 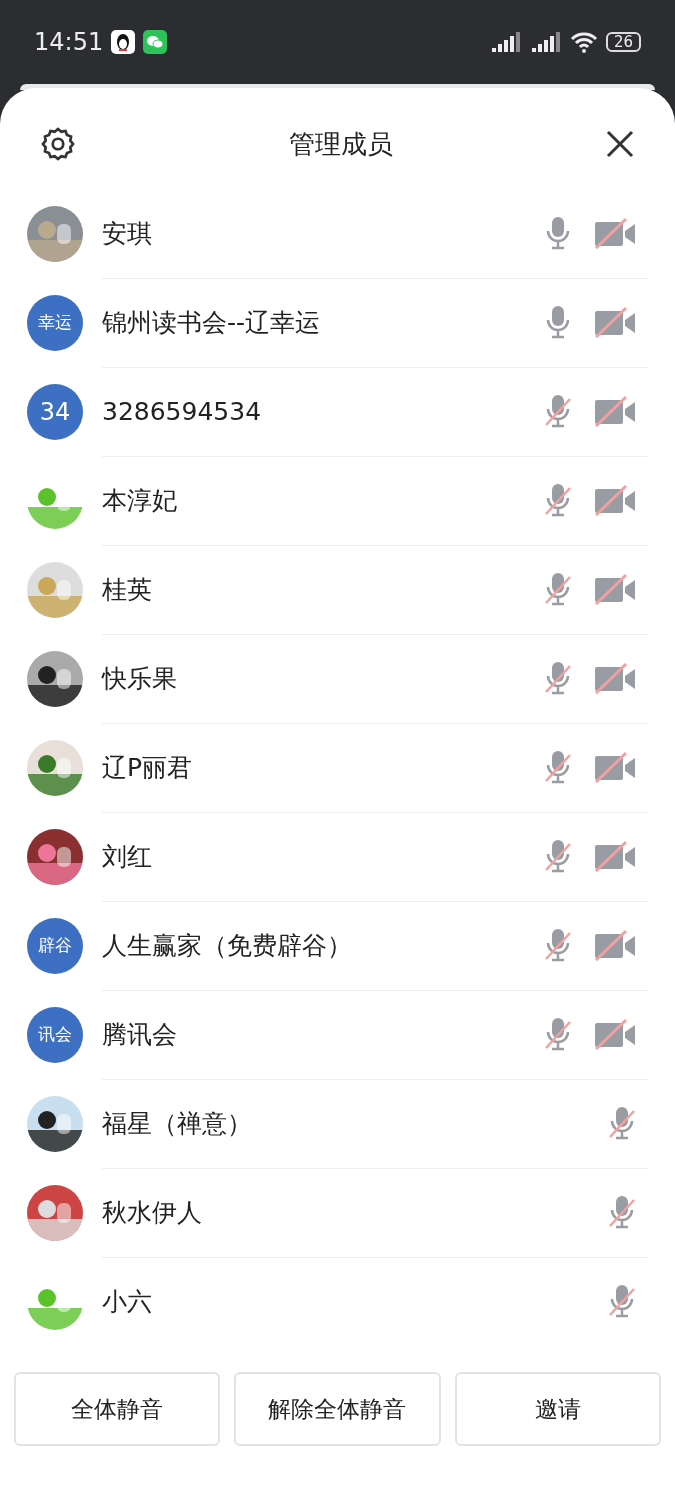 What do you see at coordinates (227, 945) in the screenshot?
I see `member-name: 人生赢家（免费辟谷）` at bounding box center [227, 945].